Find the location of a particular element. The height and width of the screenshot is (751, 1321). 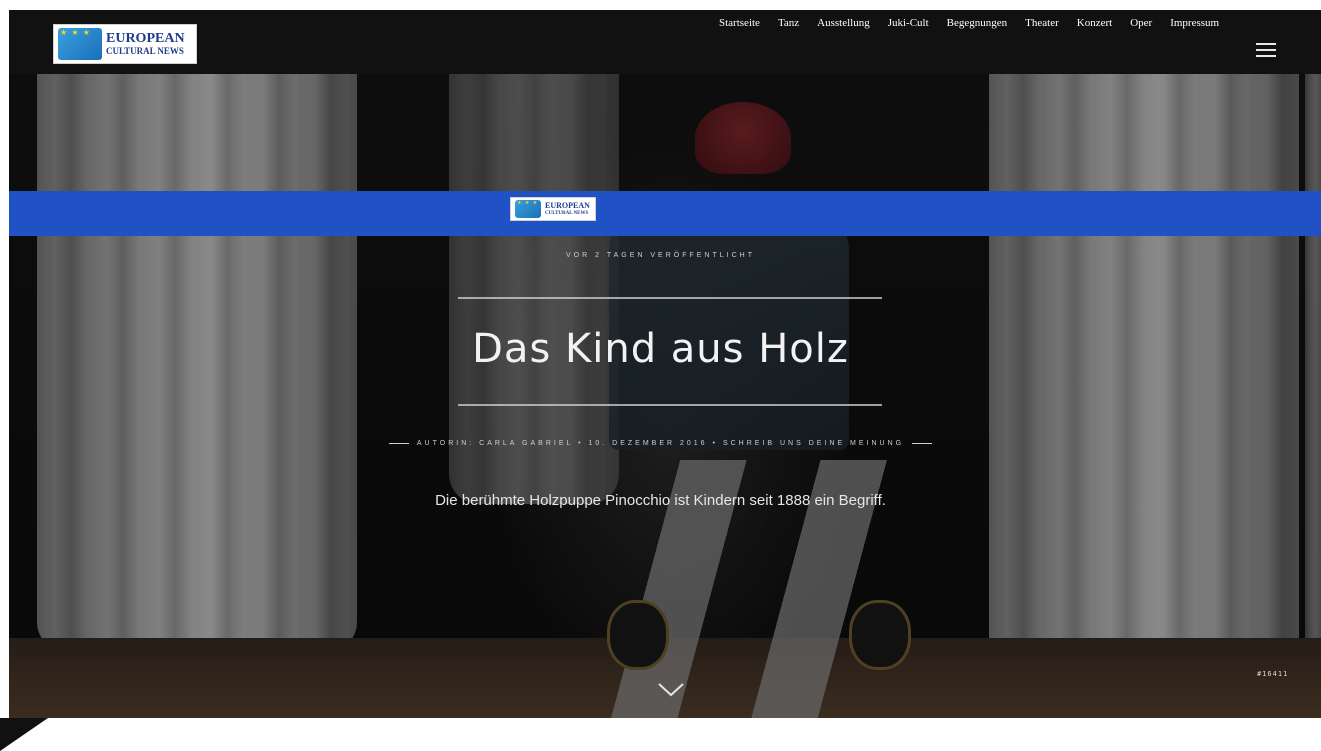

byline-dash-right is located at coordinates (922, 443).